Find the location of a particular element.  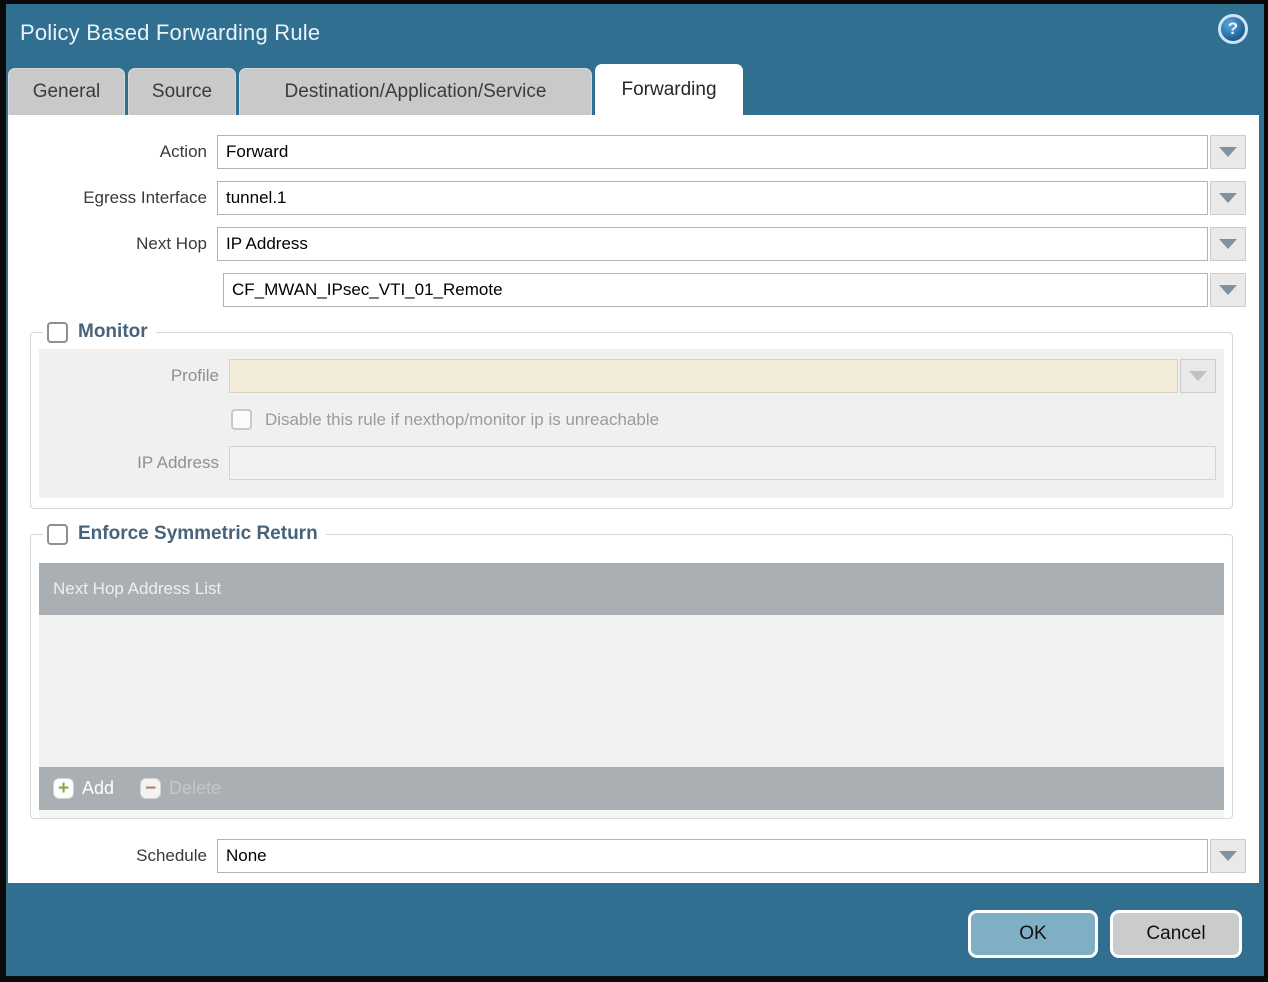

monitor-title: Monitor is located at coordinates (113, 331).